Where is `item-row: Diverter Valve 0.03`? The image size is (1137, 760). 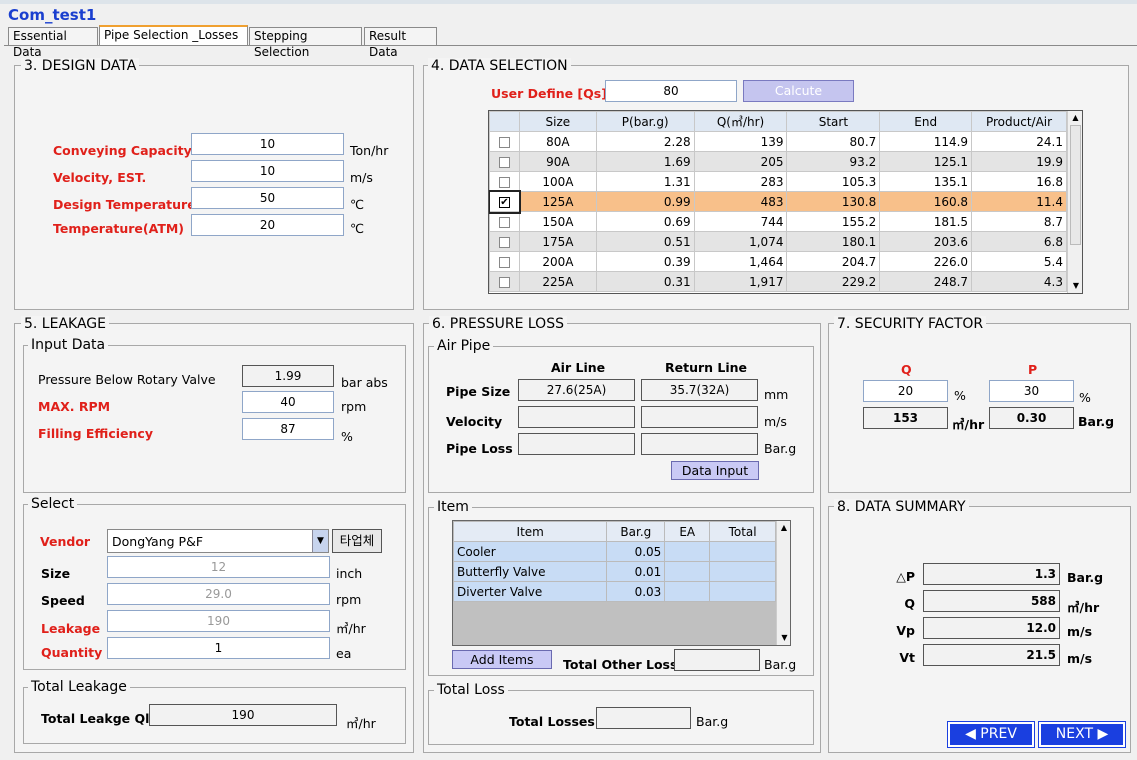
item-row: Diverter Valve 0.03 is located at coordinates (614, 591).